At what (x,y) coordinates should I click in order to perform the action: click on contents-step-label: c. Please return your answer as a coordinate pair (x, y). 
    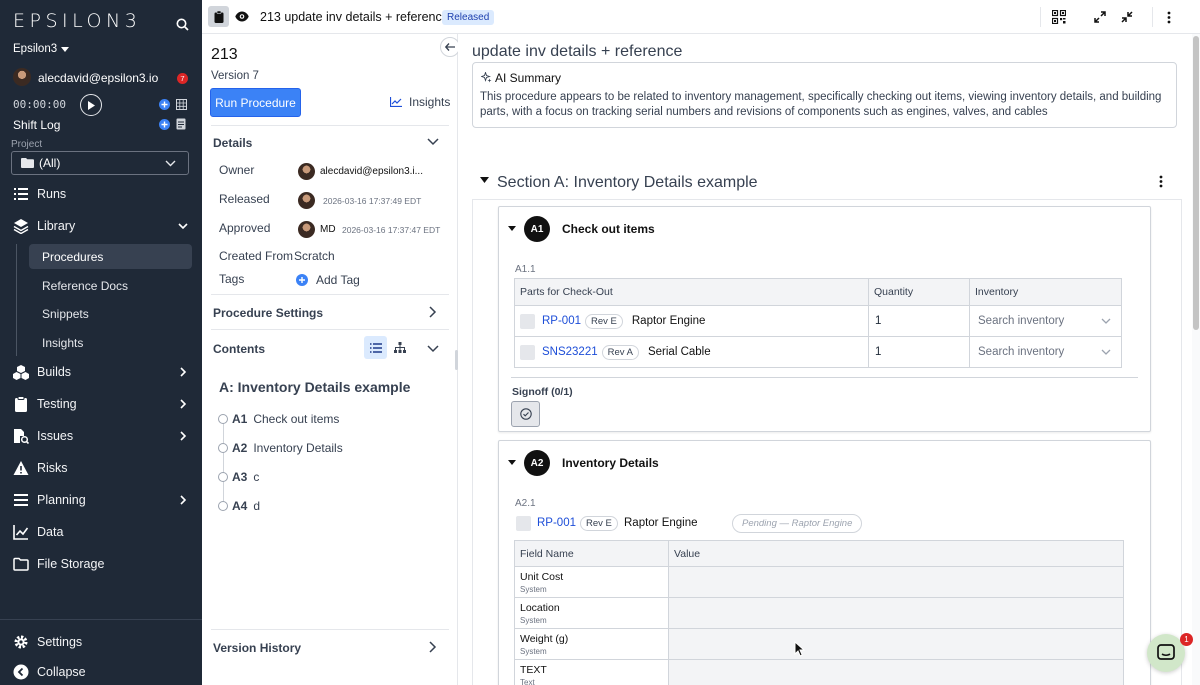
    Looking at the image, I should click on (256, 477).